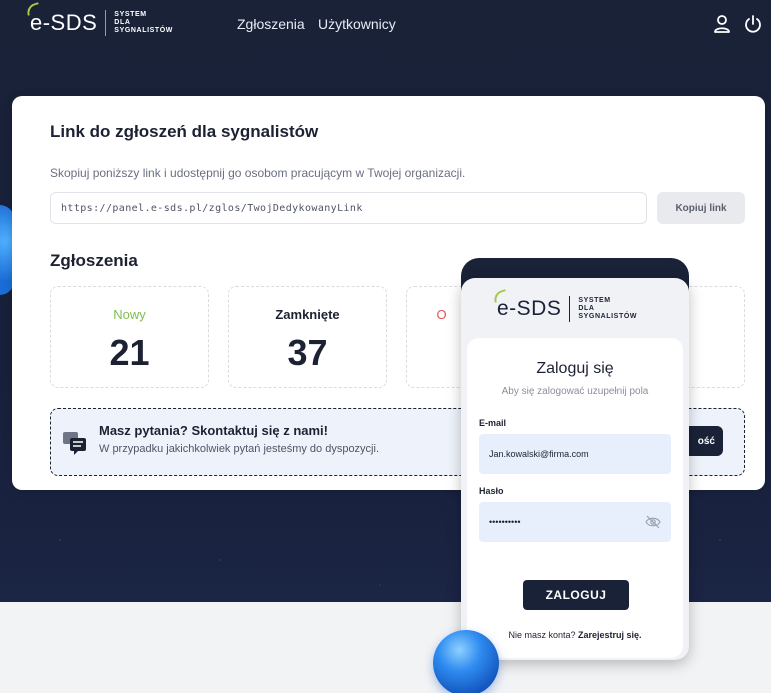  What do you see at coordinates (491, 491) in the screenshot?
I see `password-label: Hasło` at bounding box center [491, 491].